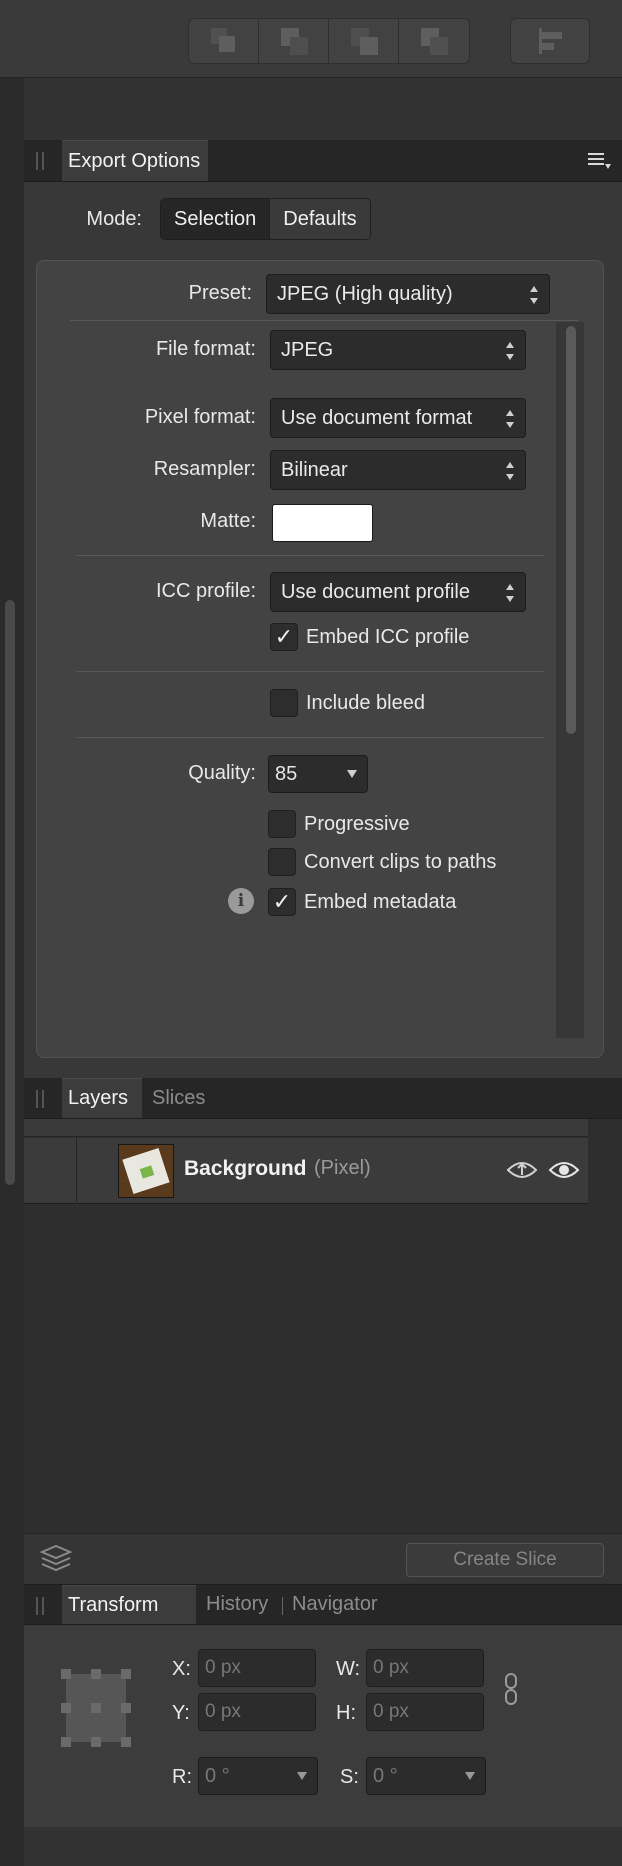 The image size is (622, 1866). What do you see at coordinates (284, 637) in the screenshot?
I see `embed-icc-checkbox: ✓` at bounding box center [284, 637].